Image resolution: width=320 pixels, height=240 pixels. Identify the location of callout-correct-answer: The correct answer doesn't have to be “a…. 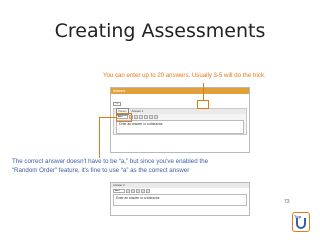
(112, 166).